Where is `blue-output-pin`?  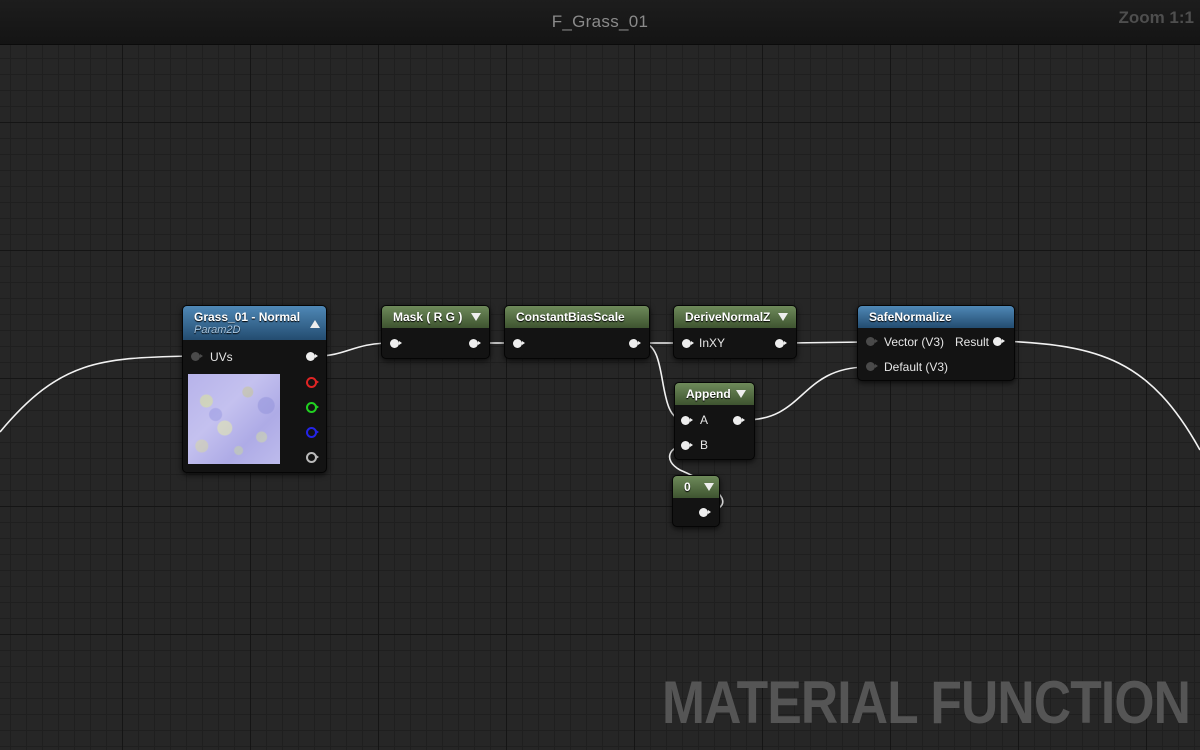 blue-output-pin is located at coordinates (312, 432).